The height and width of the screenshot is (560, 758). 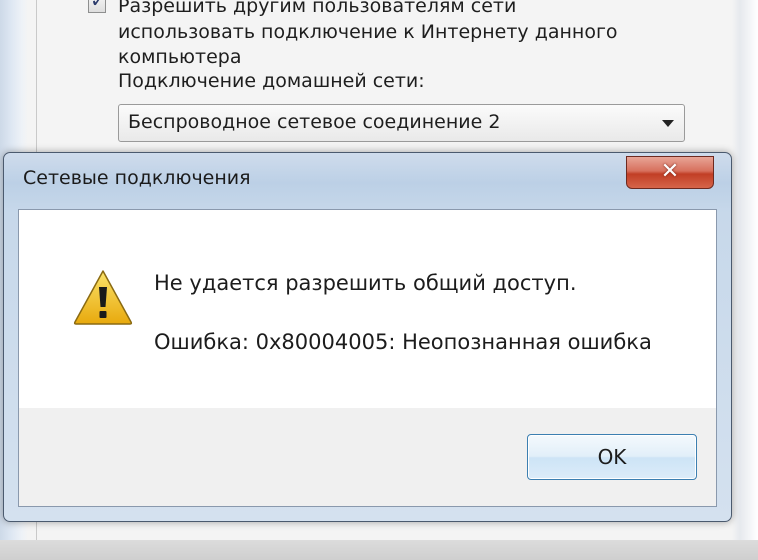 I want to click on window-frame-bottom, so click(x=379, y=550).